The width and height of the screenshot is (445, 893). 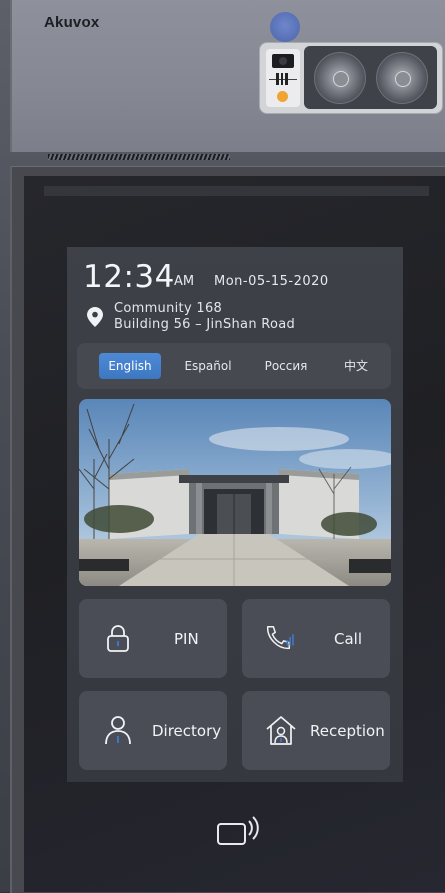 What do you see at coordinates (72, 22) in the screenshot?
I see `brand-logo: Akuvox` at bounding box center [72, 22].